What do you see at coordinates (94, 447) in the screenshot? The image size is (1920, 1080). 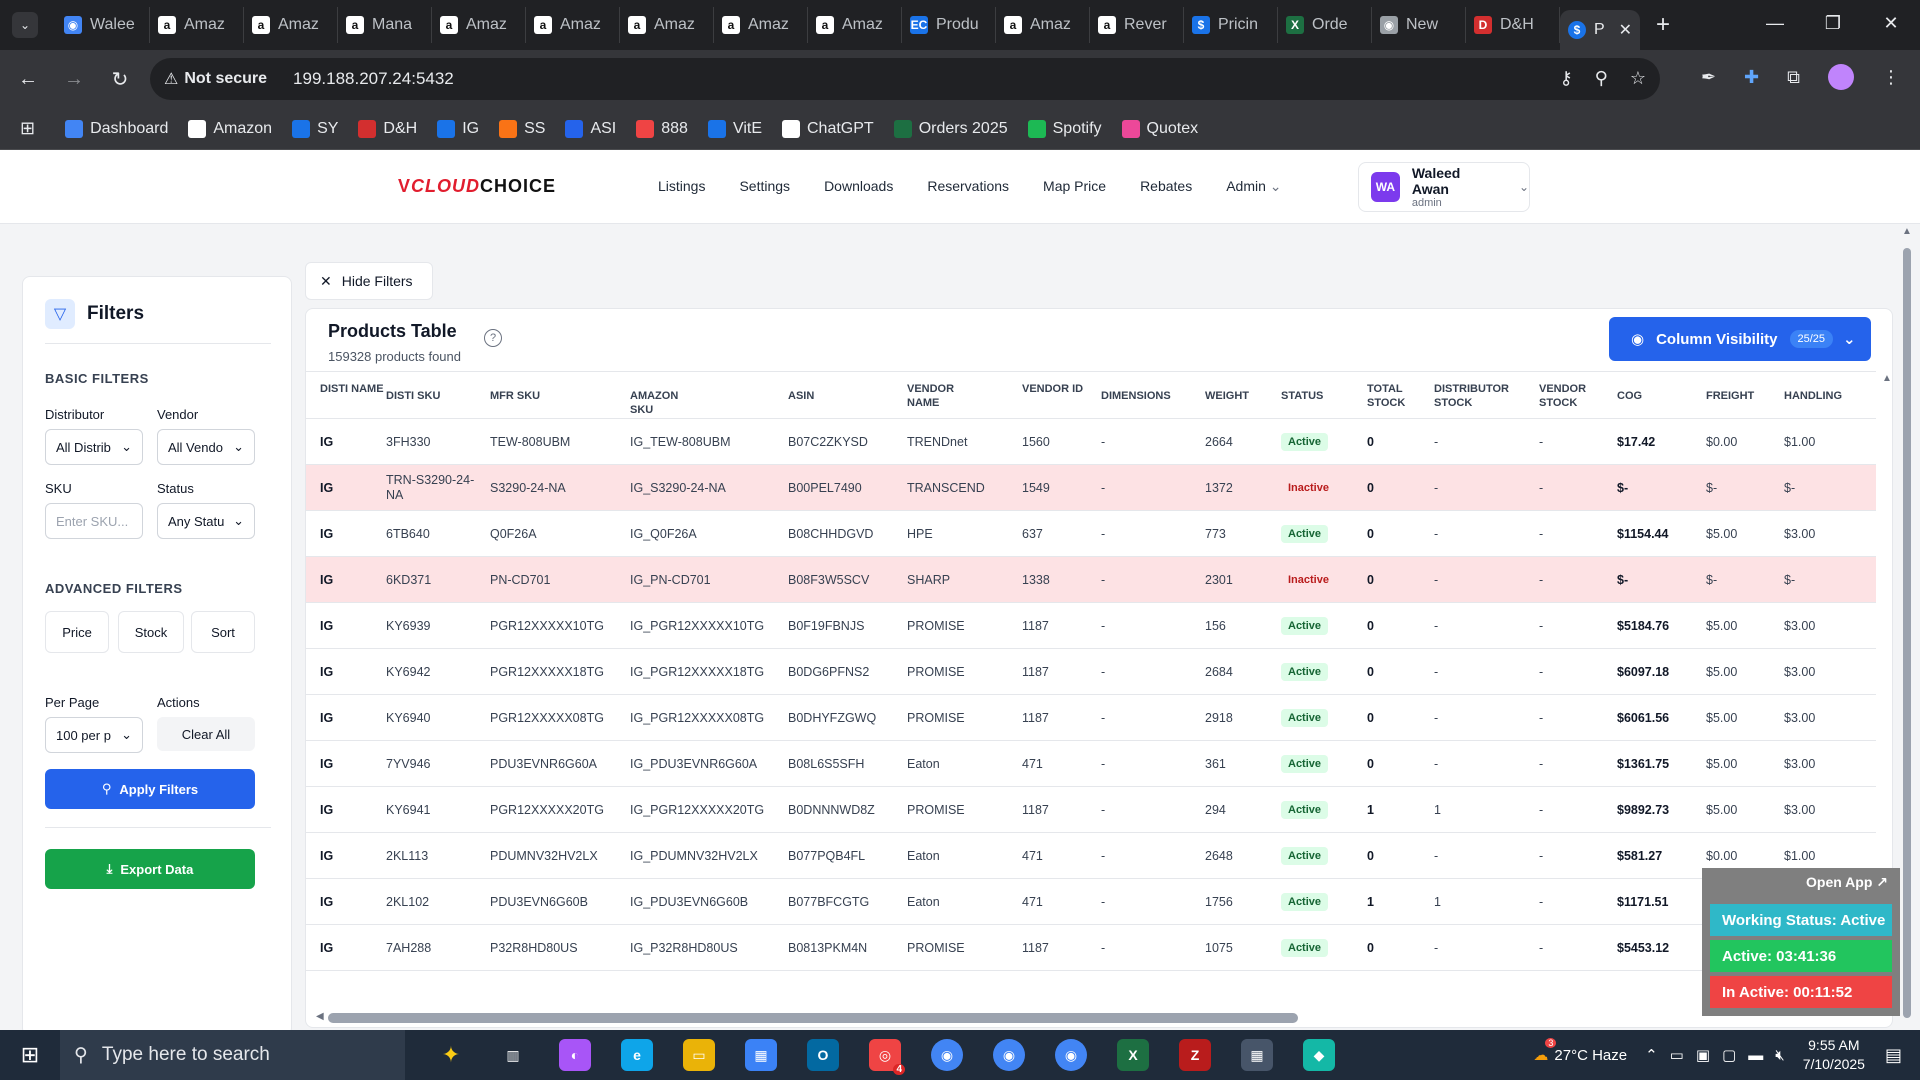 I see `distributor-select: All Distrib ⌄` at bounding box center [94, 447].